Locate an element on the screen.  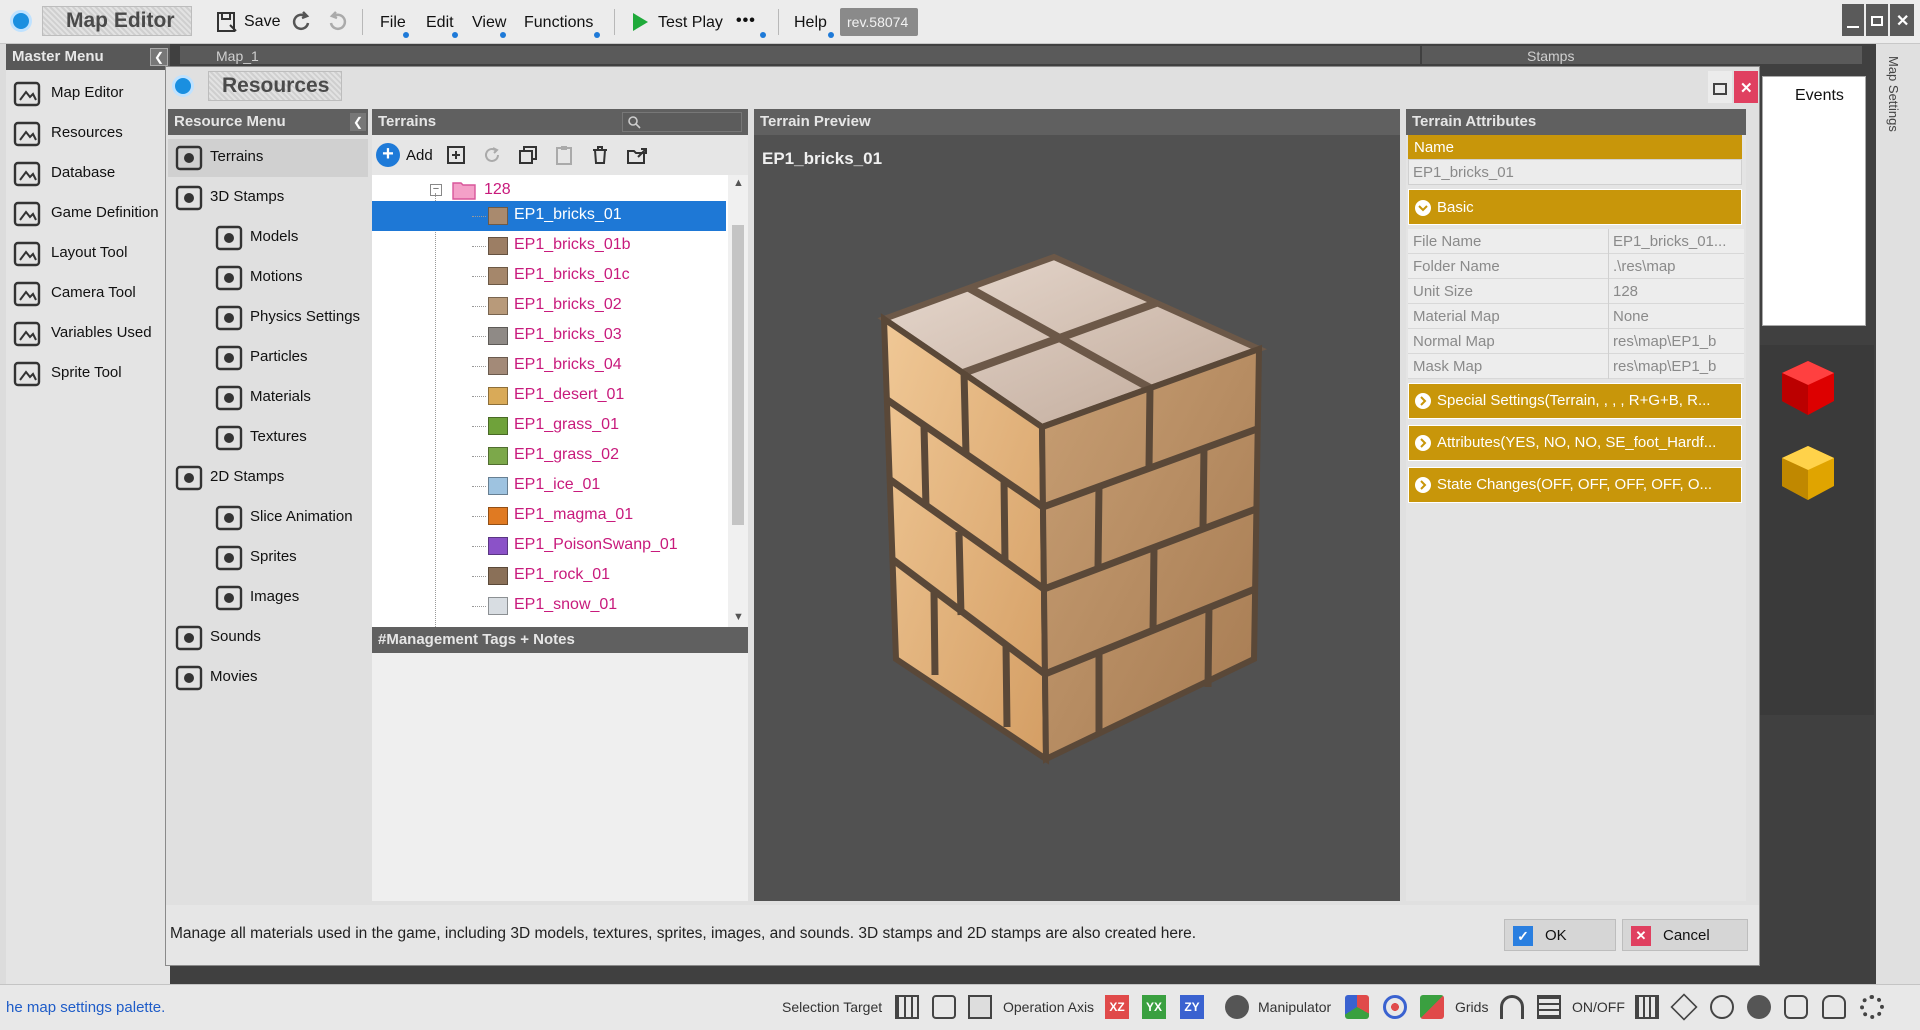
tags-notes-area is located at coordinates (560, 777).